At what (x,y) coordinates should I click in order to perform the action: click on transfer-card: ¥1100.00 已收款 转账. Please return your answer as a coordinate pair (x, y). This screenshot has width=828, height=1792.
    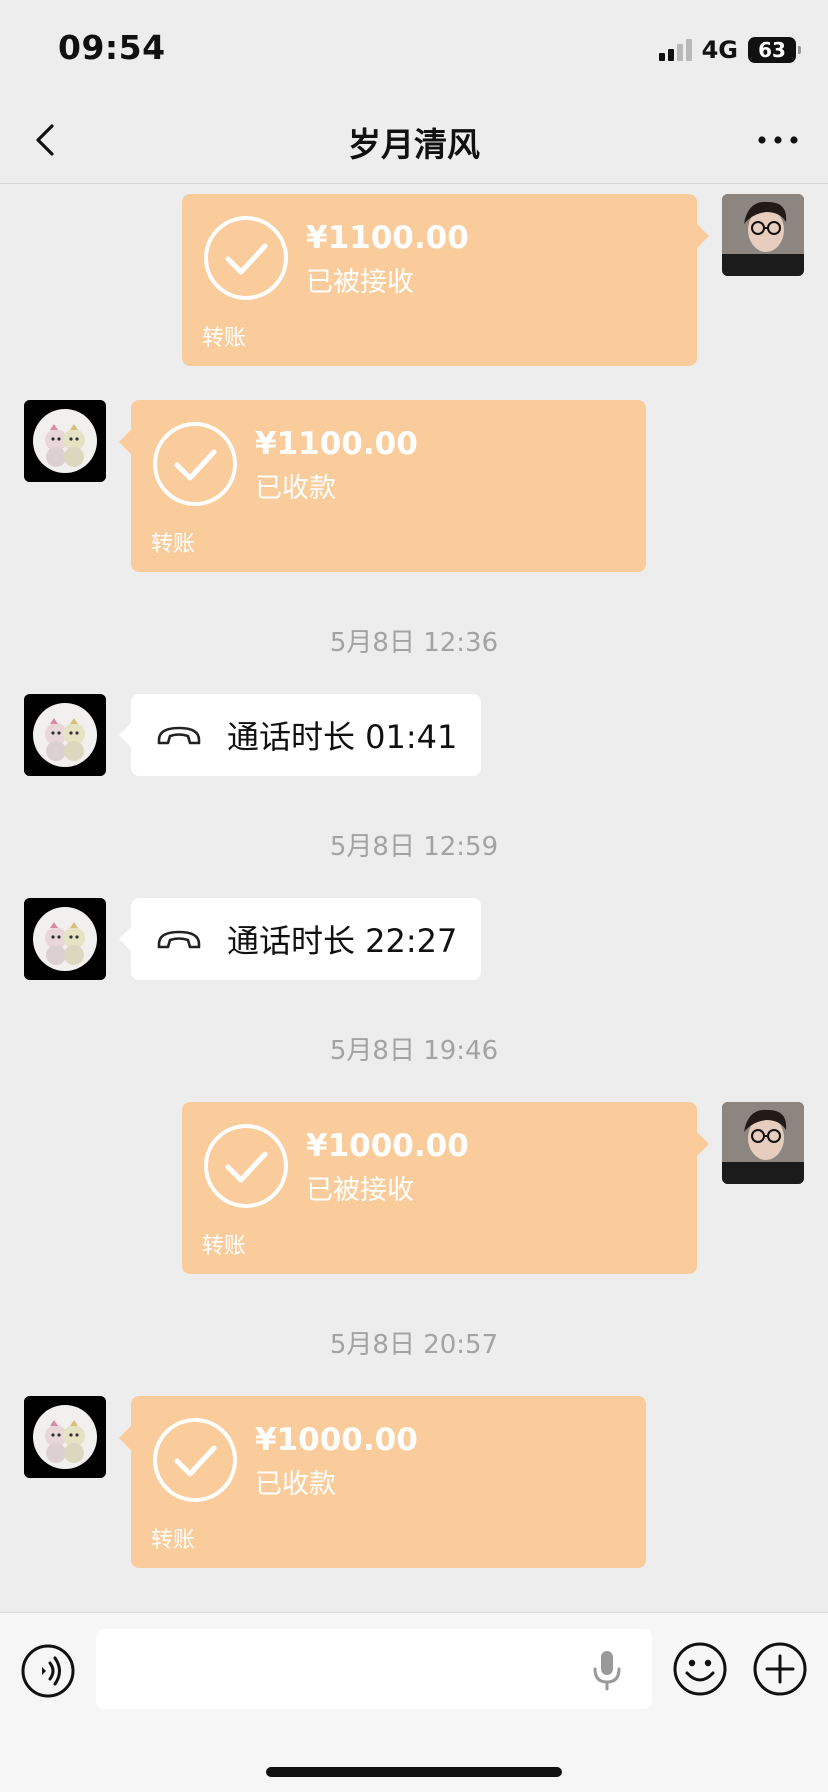
    Looking at the image, I should click on (382, 486).